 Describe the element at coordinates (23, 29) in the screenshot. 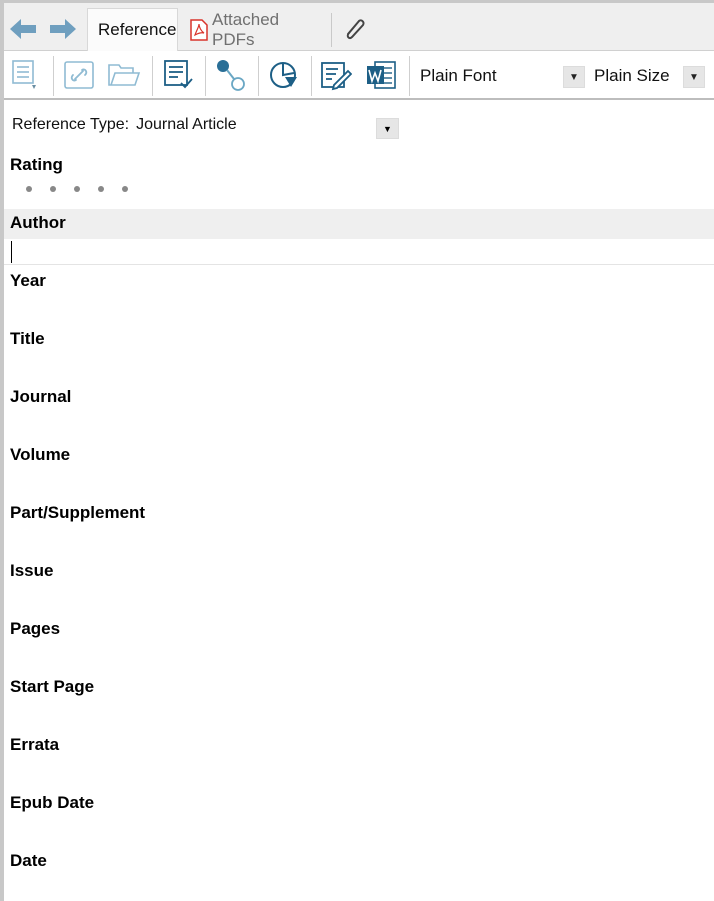

I see `back-arrow-icon` at that location.